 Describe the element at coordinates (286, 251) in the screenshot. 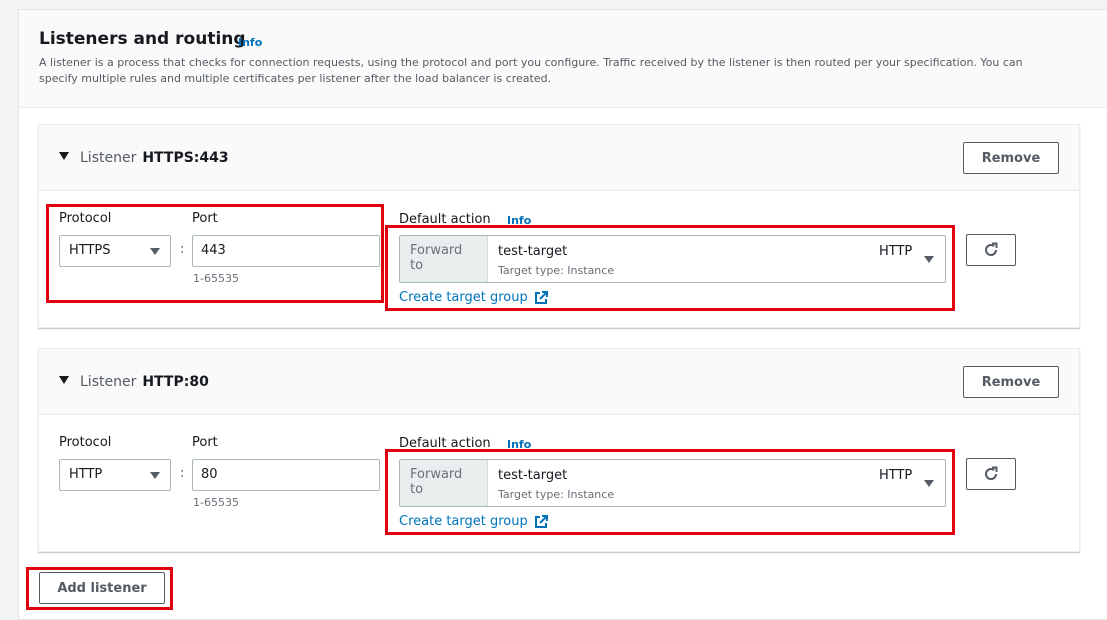

I see `port-input: 443` at that location.